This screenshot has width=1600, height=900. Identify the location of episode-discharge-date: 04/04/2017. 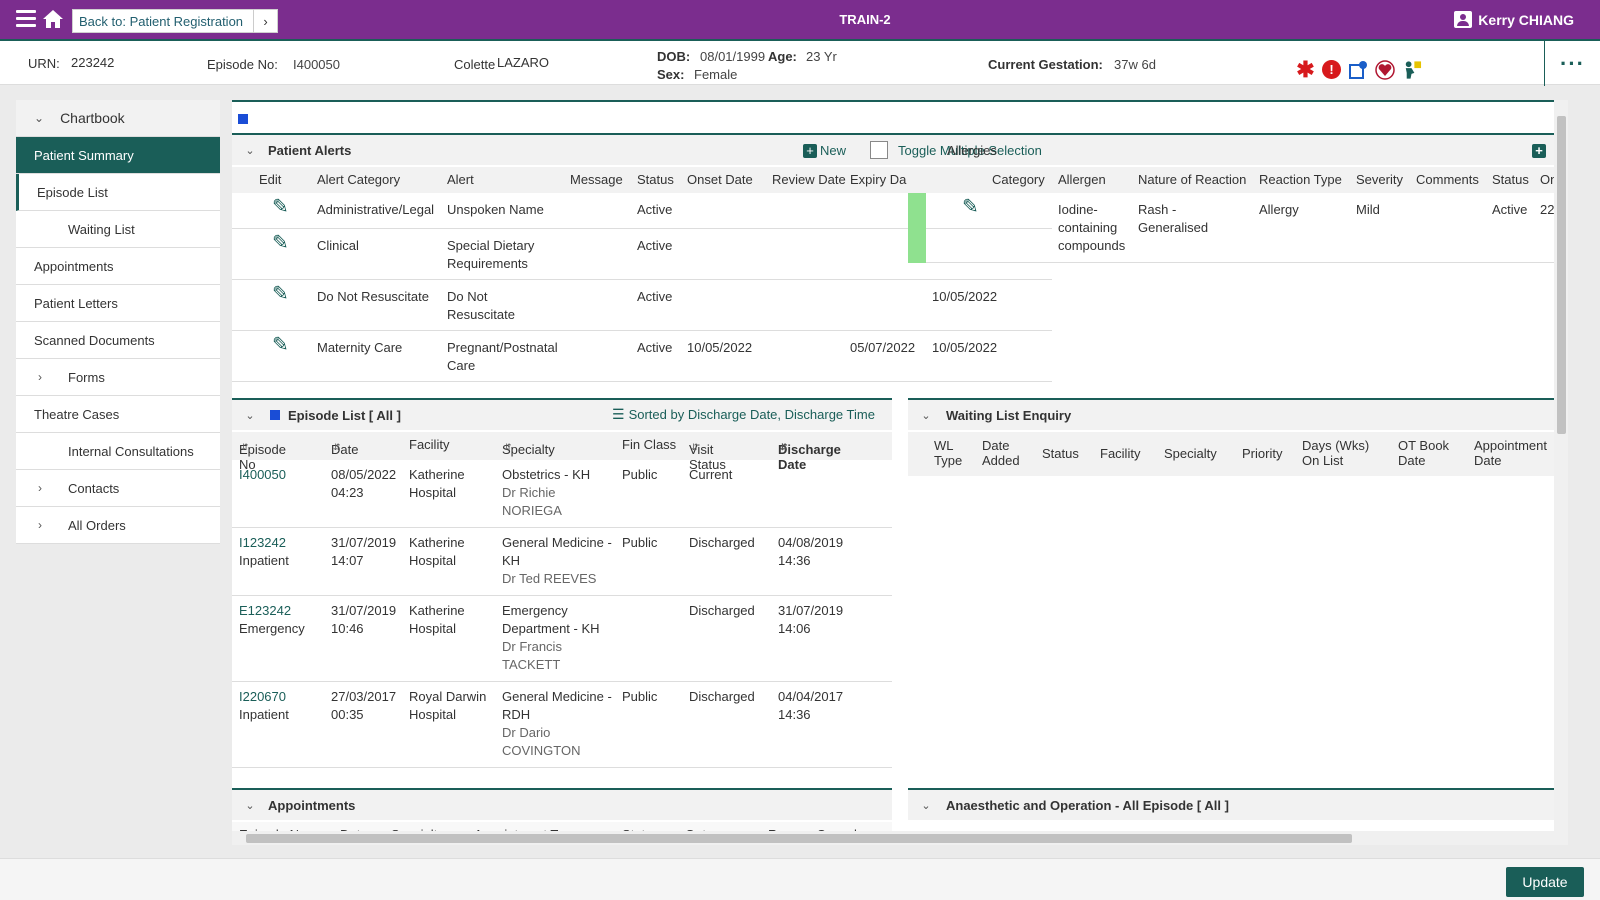
(811, 696).